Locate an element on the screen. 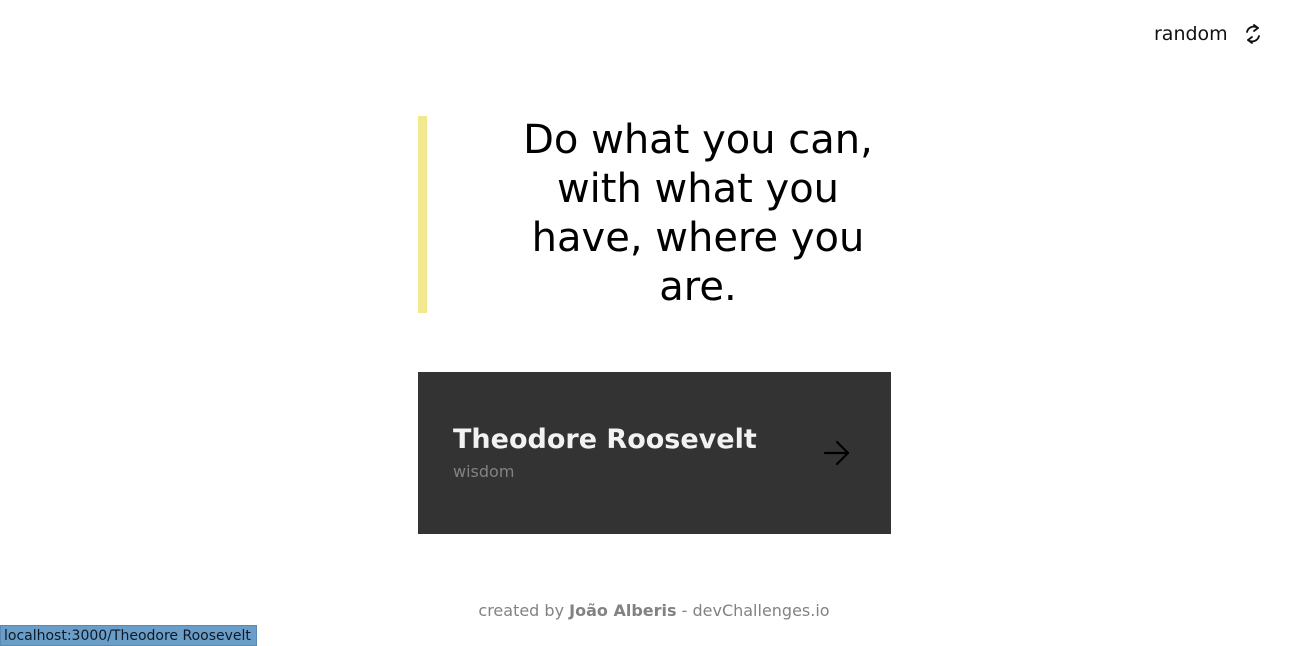 The width and height of the screenshot is (1308, 646). quote-accent-bar is located at coordinates (422, 214).